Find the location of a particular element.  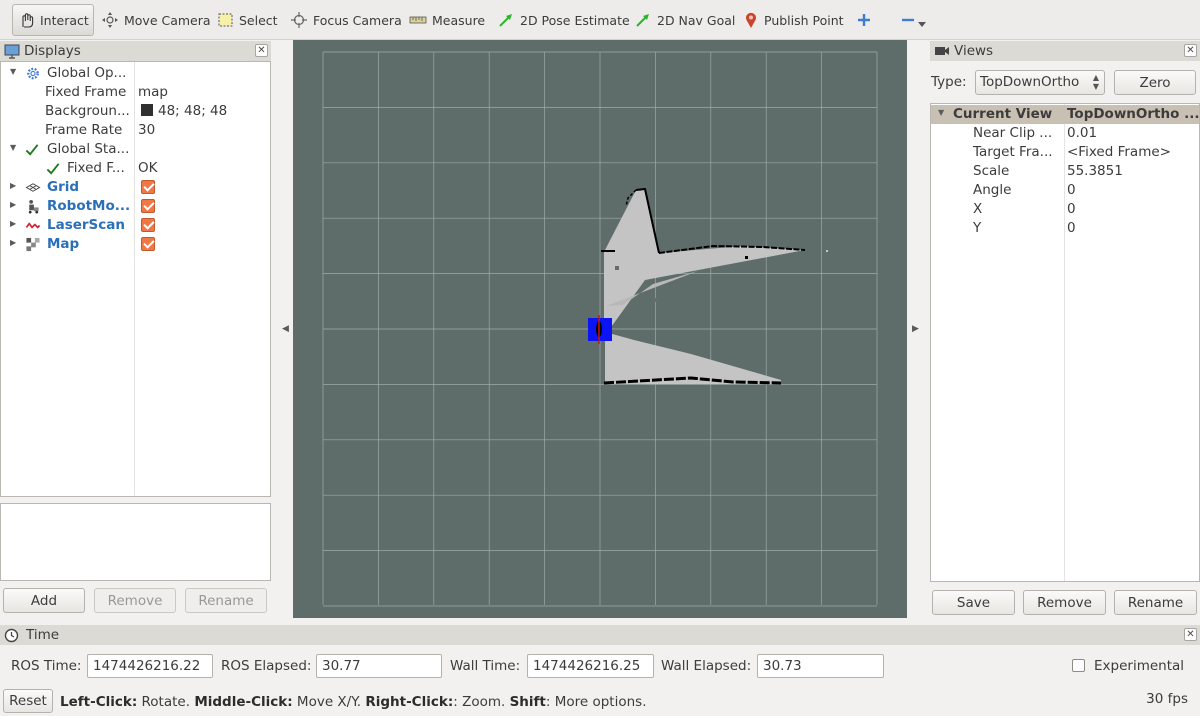

reset-button: Reset is located at coordinates (28, 701).